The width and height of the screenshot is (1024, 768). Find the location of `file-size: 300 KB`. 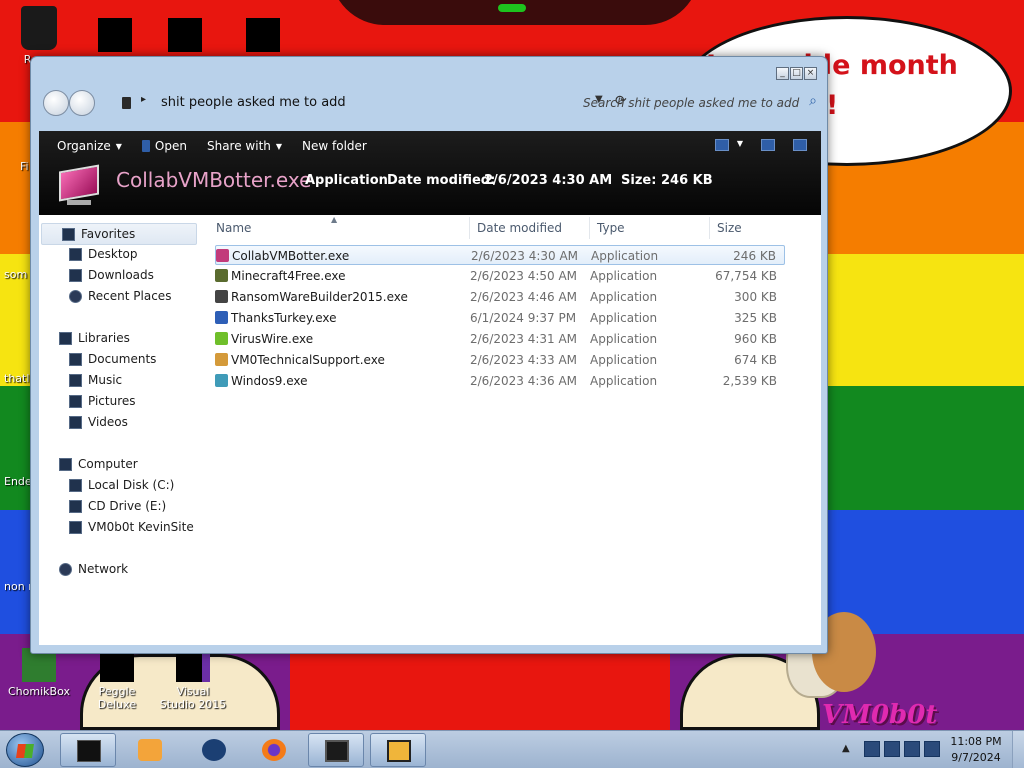

file-size: 300 KB is located at coordinates (755, 297).